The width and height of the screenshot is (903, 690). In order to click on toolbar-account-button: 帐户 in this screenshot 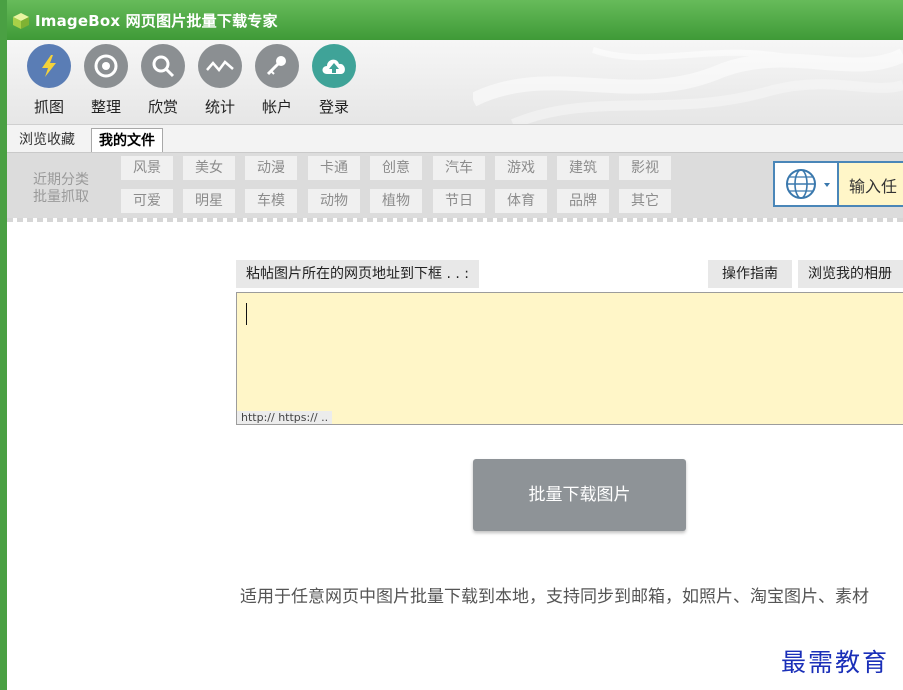, I will do `click(277, 83)`.